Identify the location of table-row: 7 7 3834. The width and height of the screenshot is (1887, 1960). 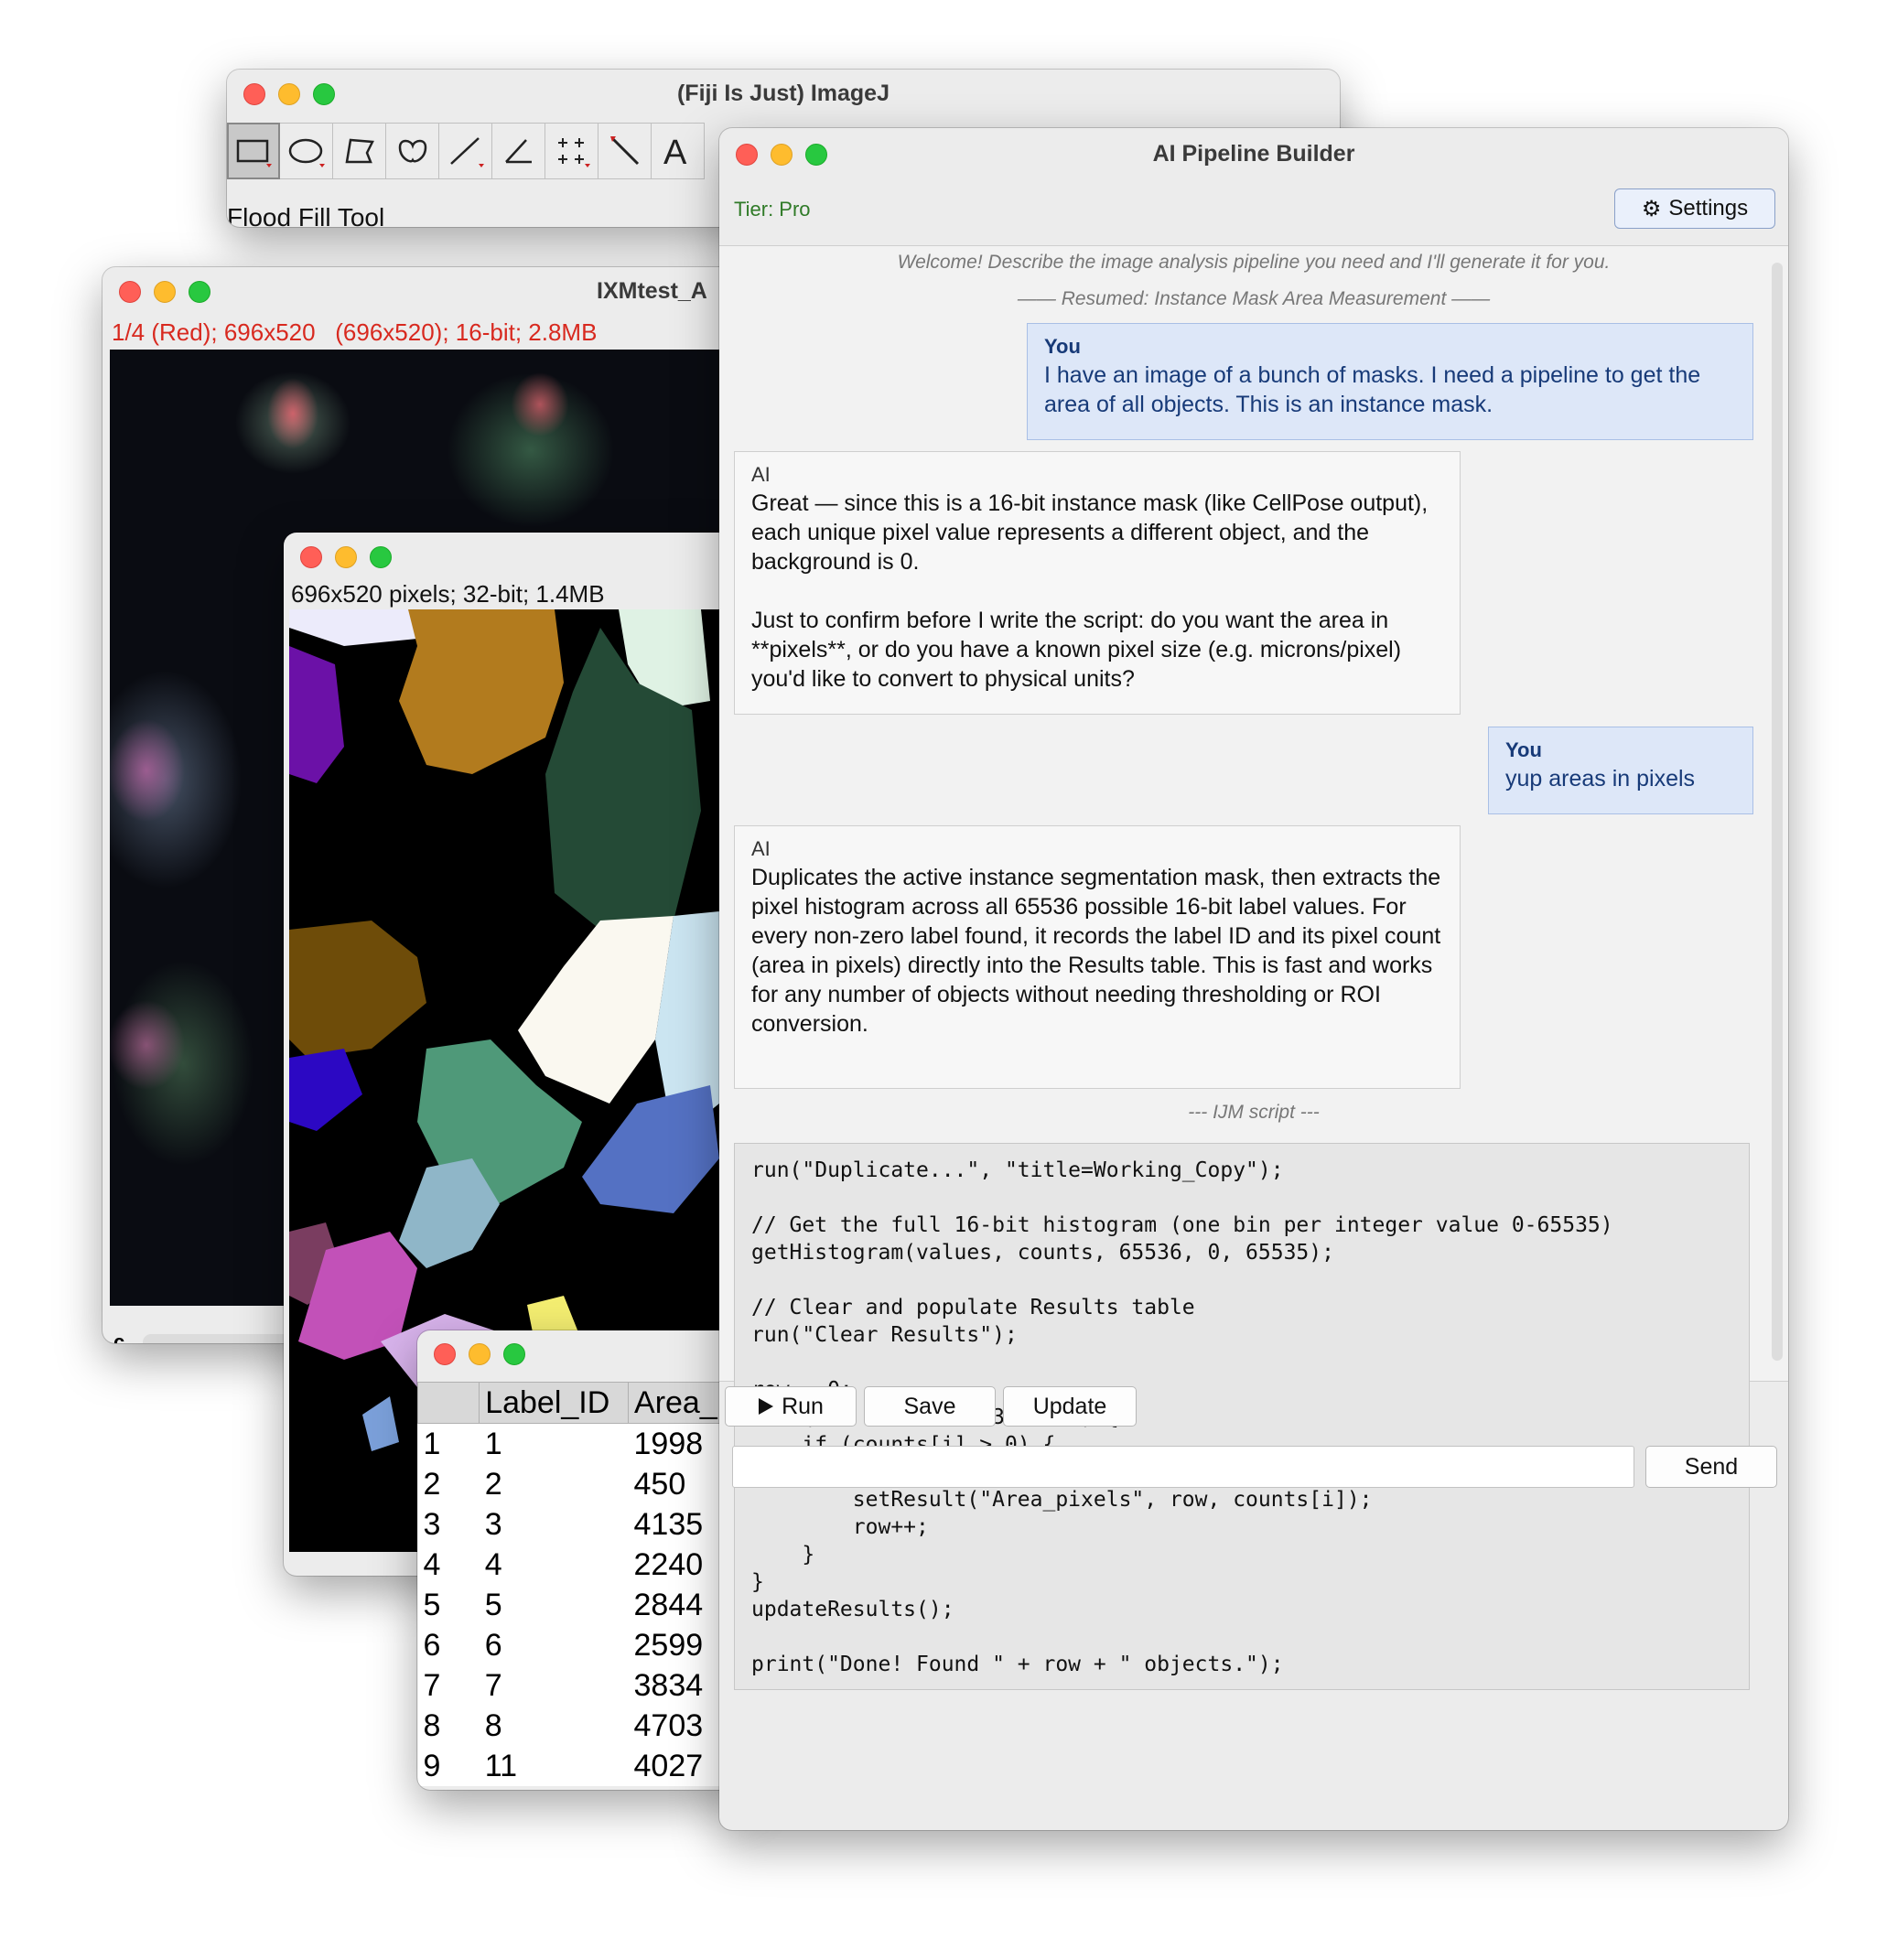
(582, 1685).